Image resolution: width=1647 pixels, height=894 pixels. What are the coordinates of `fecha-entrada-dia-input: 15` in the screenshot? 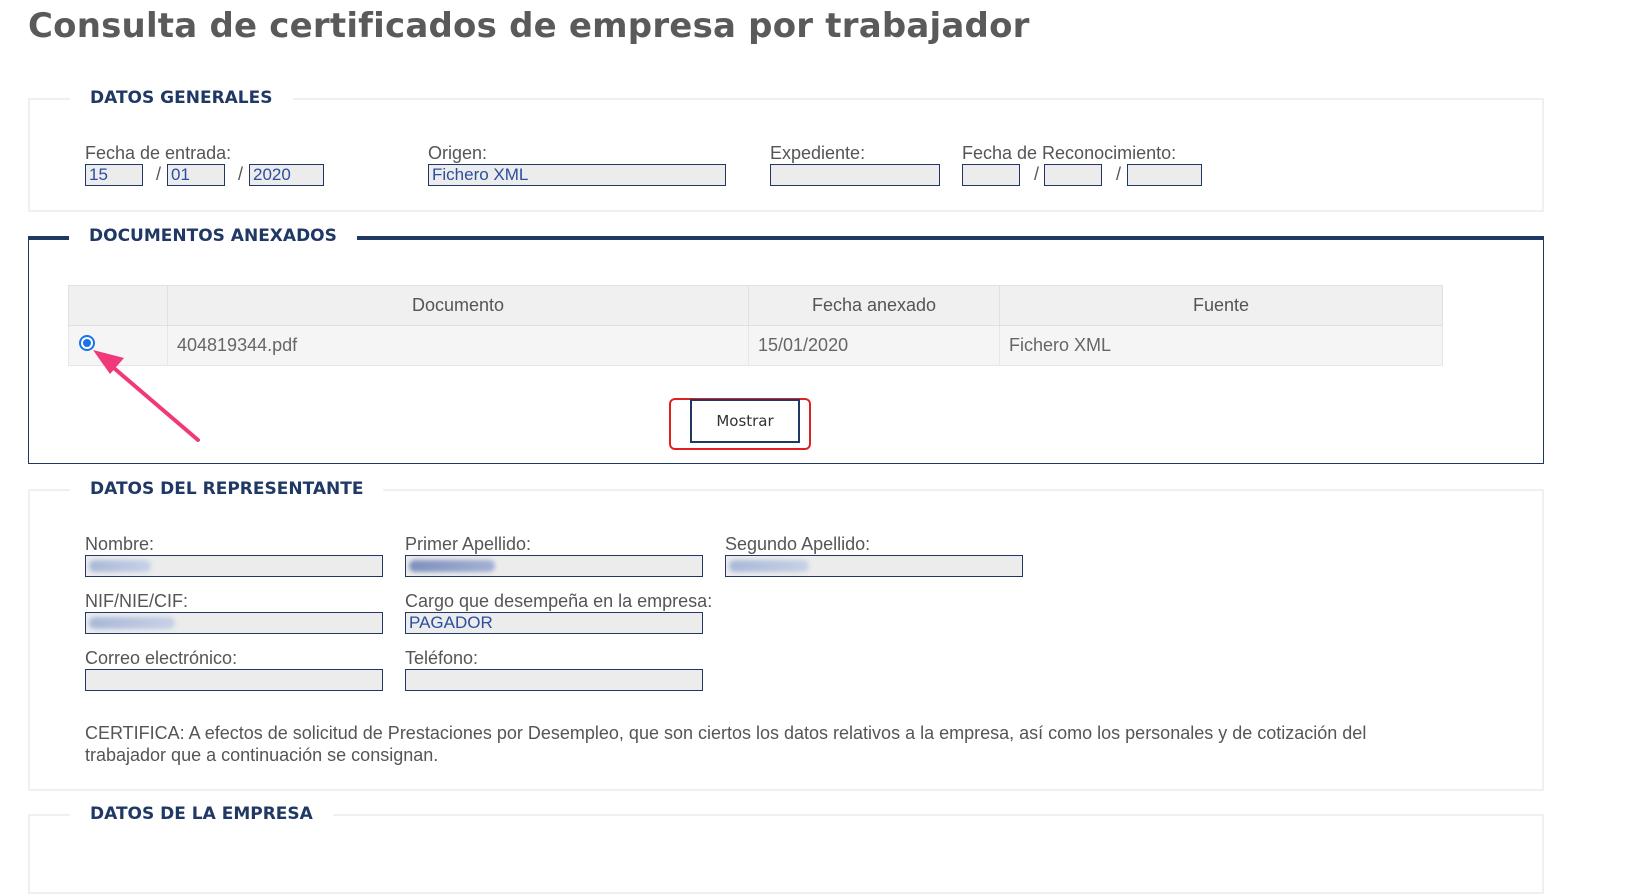 It's located at (114, 175).